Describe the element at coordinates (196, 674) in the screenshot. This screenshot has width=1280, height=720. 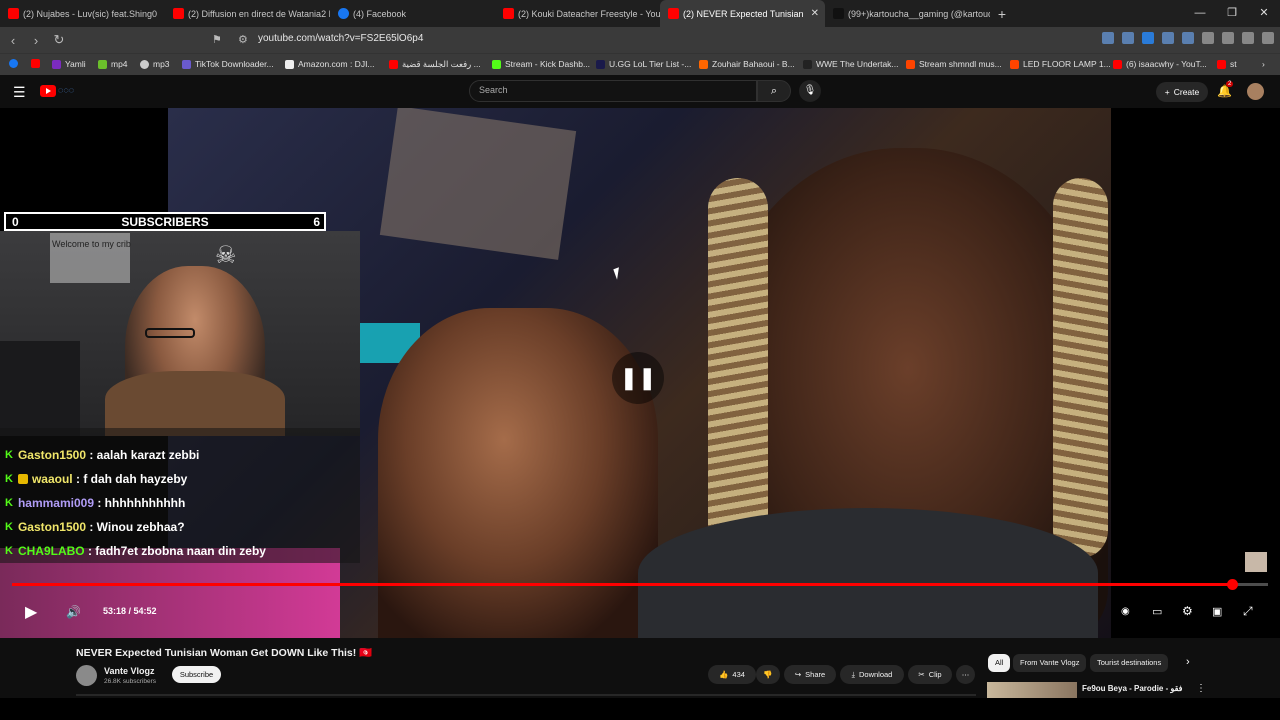
I see `subscribe-button: Subscribe` at that location.